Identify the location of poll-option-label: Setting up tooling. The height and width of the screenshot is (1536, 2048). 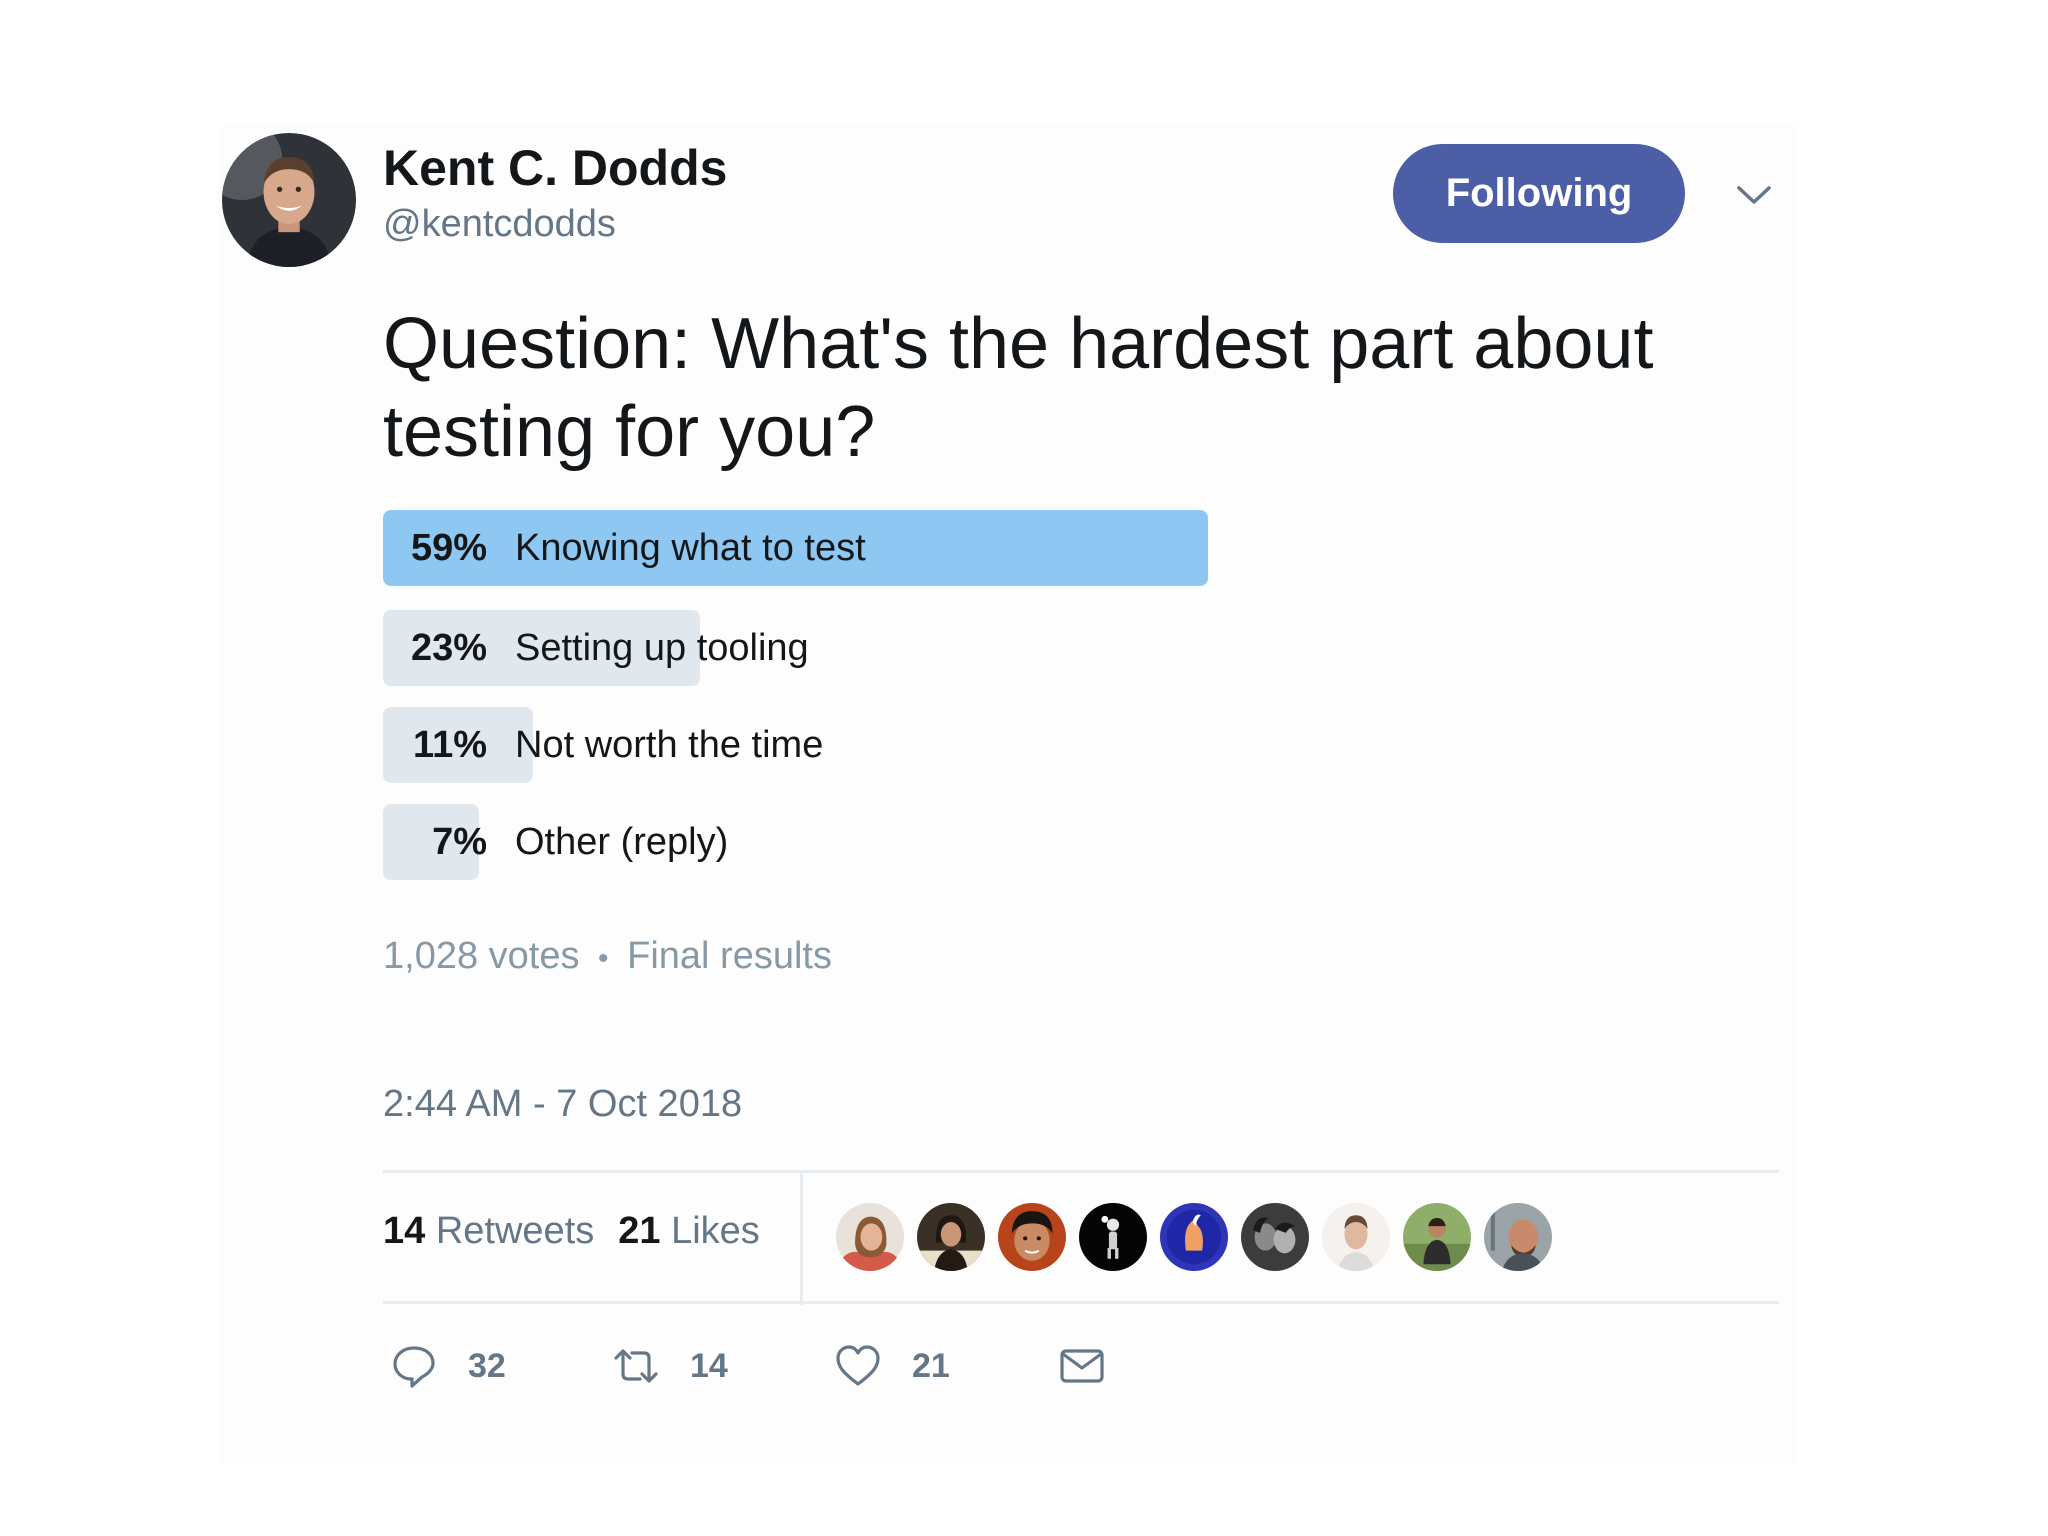
(662, 648).